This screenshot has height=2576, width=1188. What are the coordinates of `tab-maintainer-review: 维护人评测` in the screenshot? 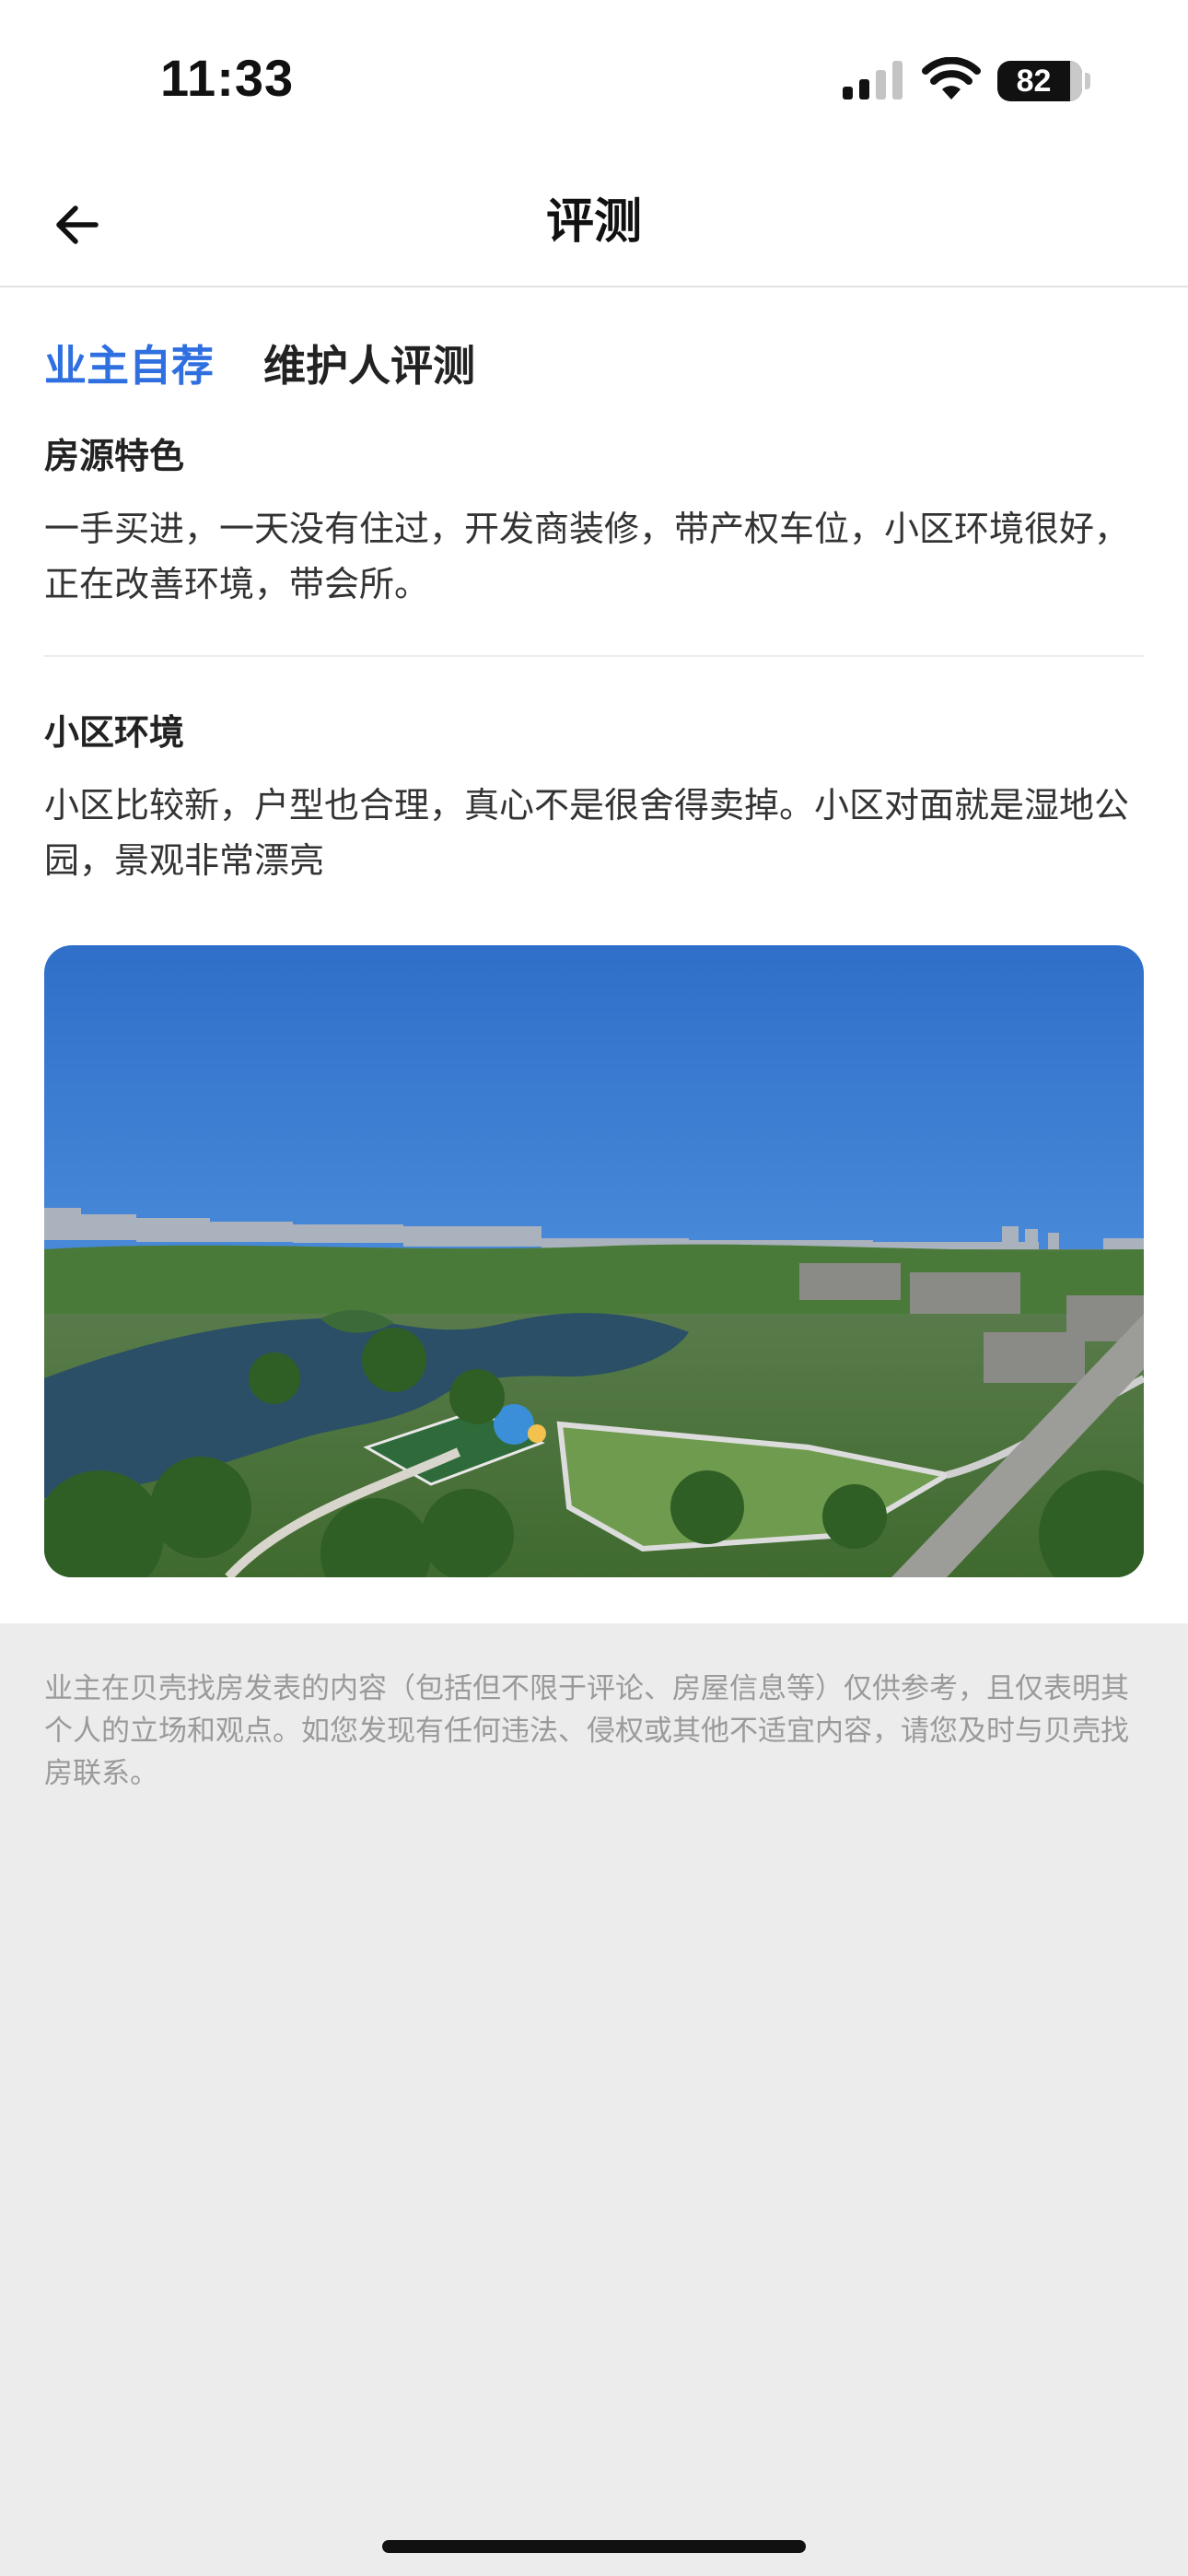 It's located at (369, 366).